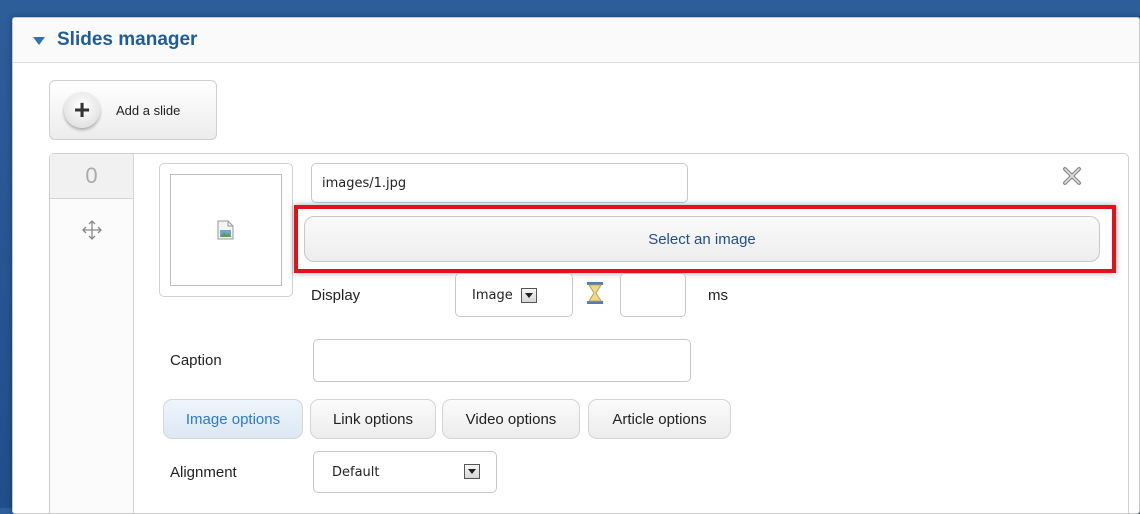 The width and height of the screenshot is (1140, 514). I want to click on duration-input, so click(653, 295).